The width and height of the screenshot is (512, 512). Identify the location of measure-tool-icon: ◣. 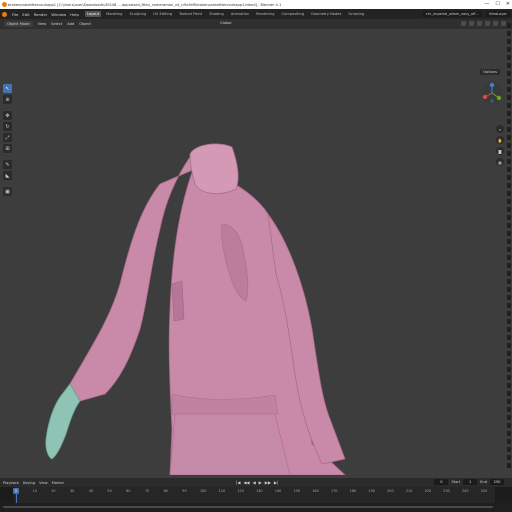
(7, 175).